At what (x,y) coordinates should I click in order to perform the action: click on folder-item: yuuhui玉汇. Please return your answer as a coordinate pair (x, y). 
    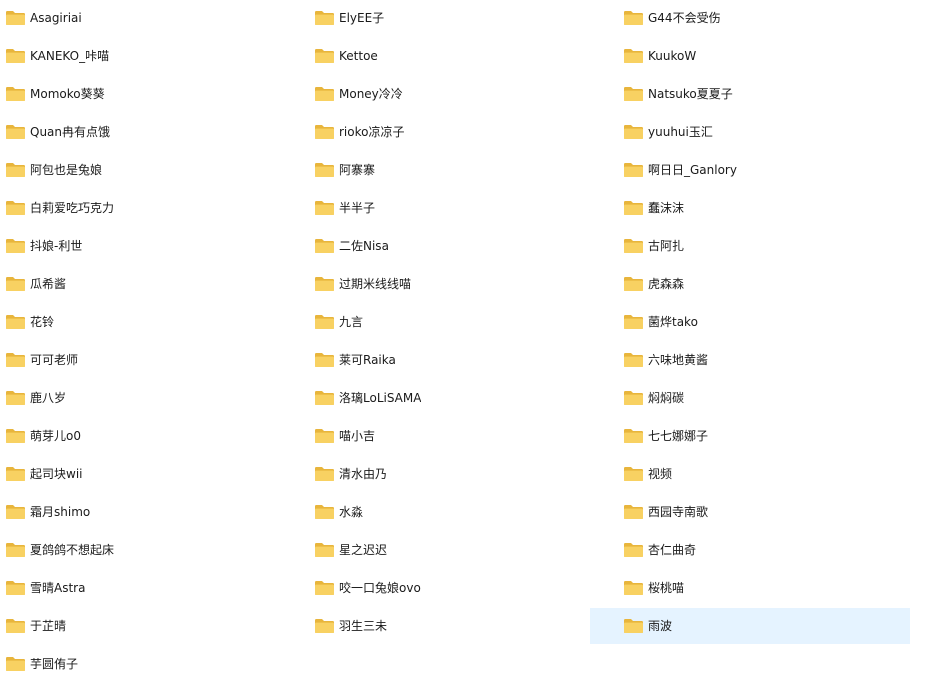
    Looking at the image, I should click on (750, 132).